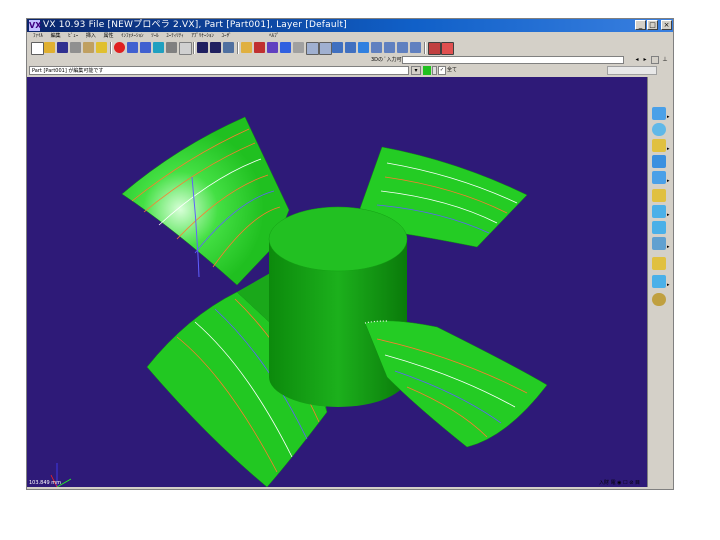 The height and width of the screenshot is (540, 720). Describe the element at coordinates (513, 60) in the screenshot. I see `command-input` at that location.